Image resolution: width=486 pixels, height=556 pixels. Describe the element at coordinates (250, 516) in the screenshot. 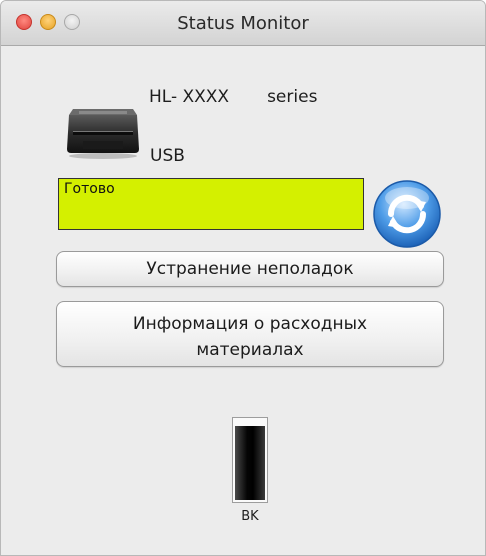

I see `toner-label: BK` at that location.